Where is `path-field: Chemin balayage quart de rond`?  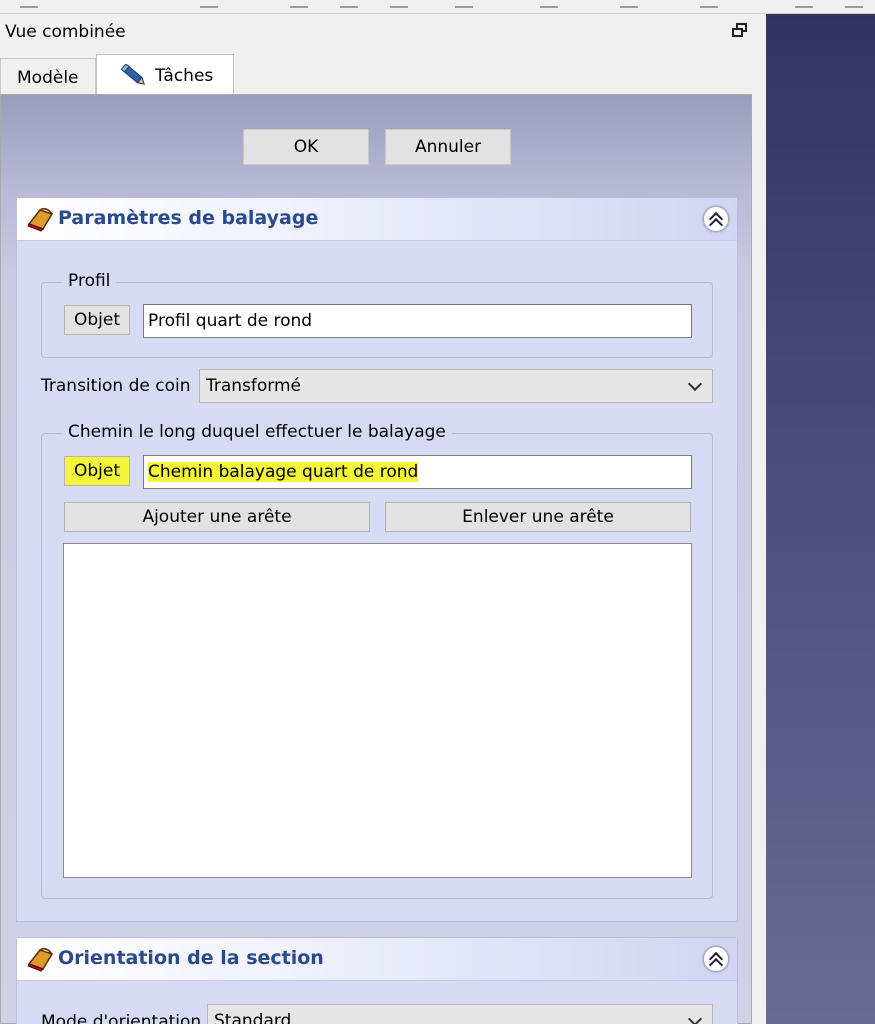
path-field: Chemin balayage quart de rond is located at coordinates (417, 472).